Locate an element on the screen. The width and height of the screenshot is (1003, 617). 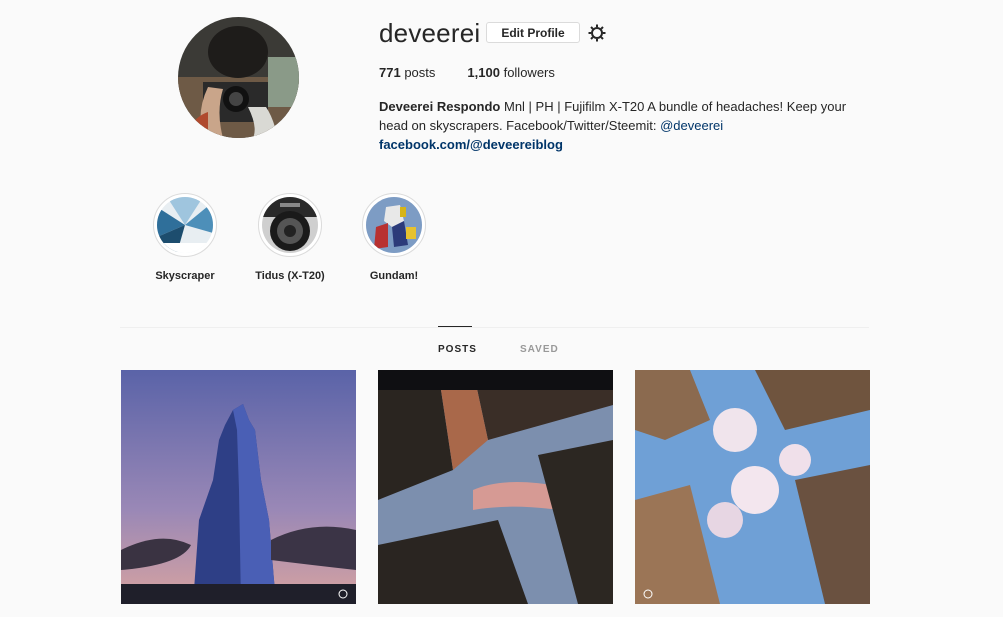
website-link: facebook.com/@deveereiblog is located at coordinates (471, 144).